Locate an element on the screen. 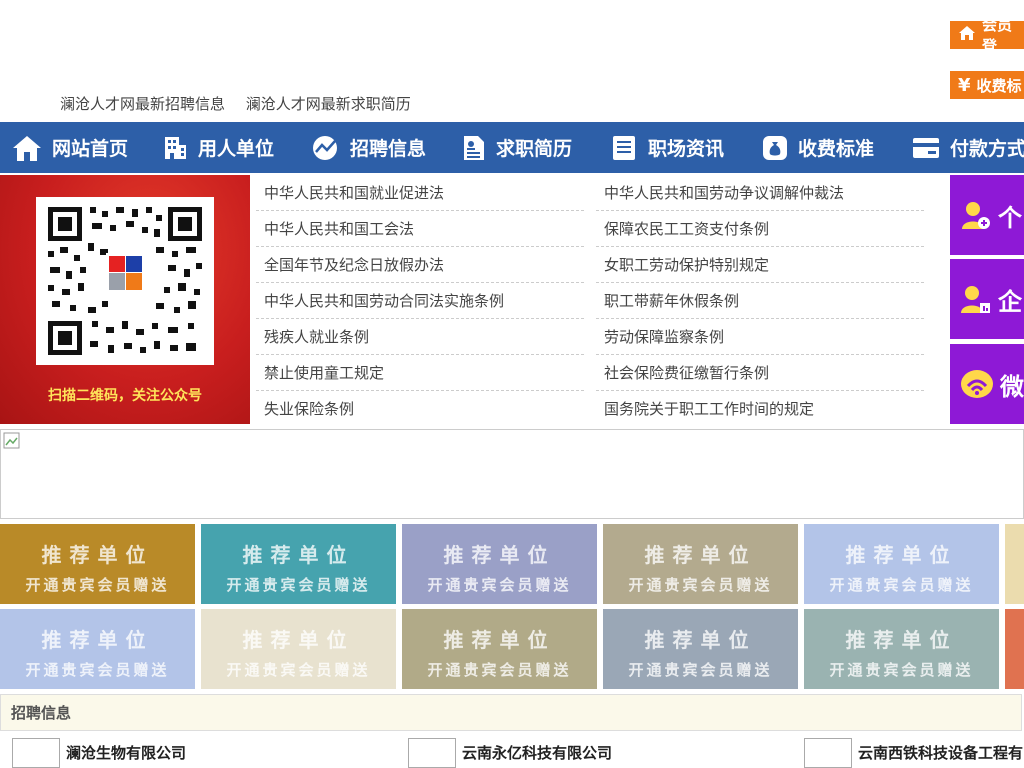 The height and width of the screenshot is (768, 1024). wechat-label: 微 is located at coordinates (1012, 386).